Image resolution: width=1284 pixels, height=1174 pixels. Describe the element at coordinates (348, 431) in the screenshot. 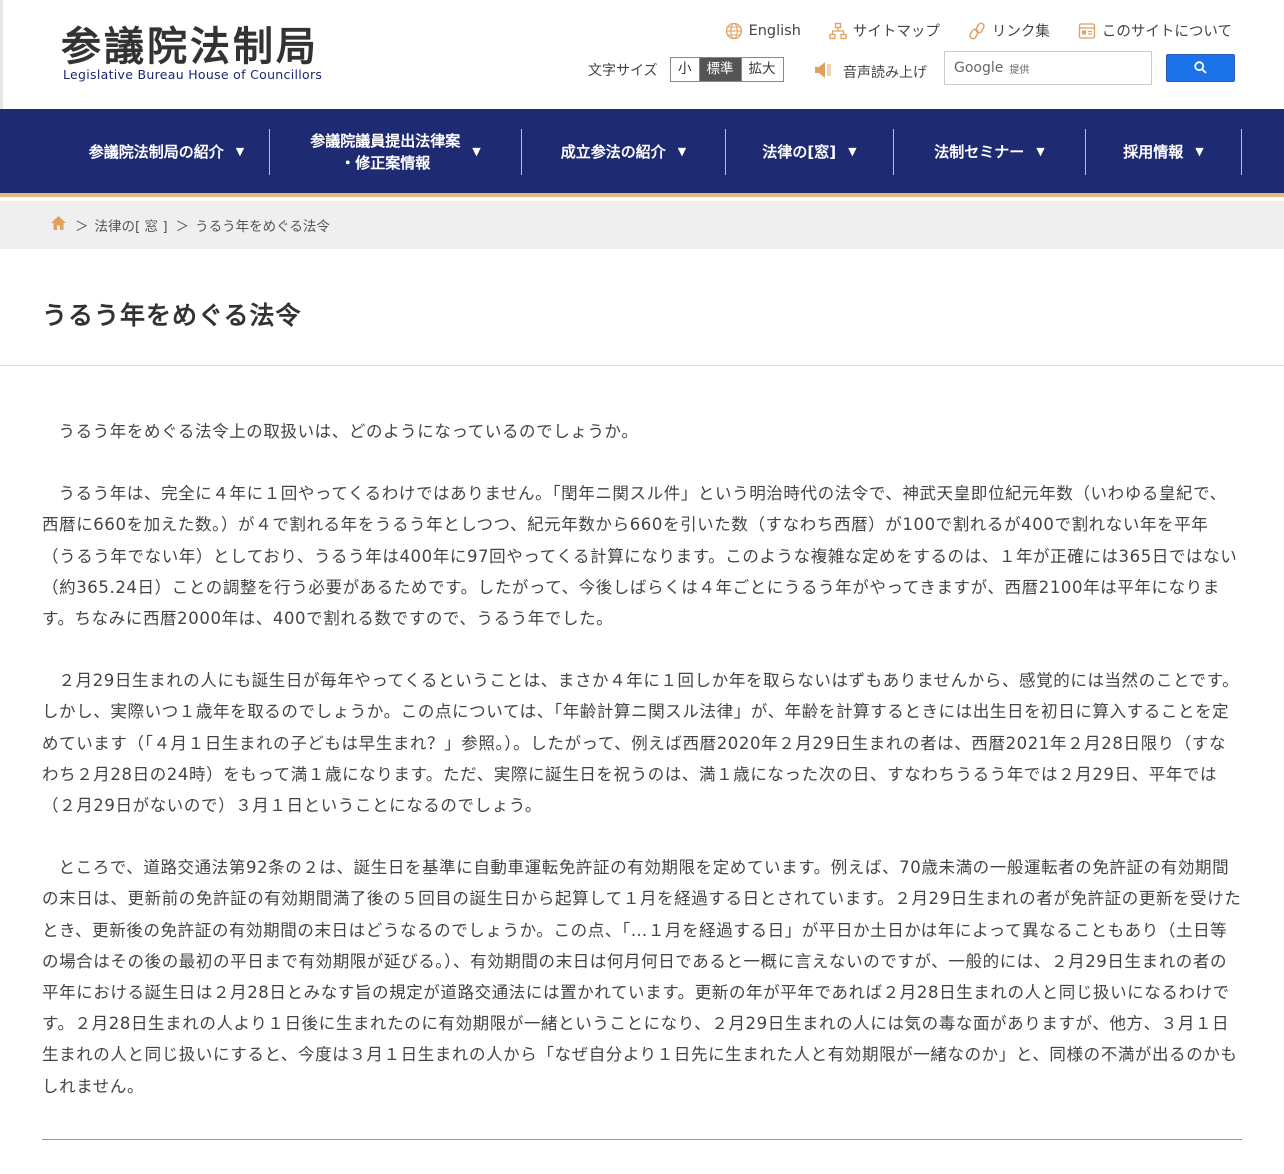

I see `article-paragraph: うるう年をめぐる法令上の取扱いは、どのようになっているのでしょうか。` at that location.